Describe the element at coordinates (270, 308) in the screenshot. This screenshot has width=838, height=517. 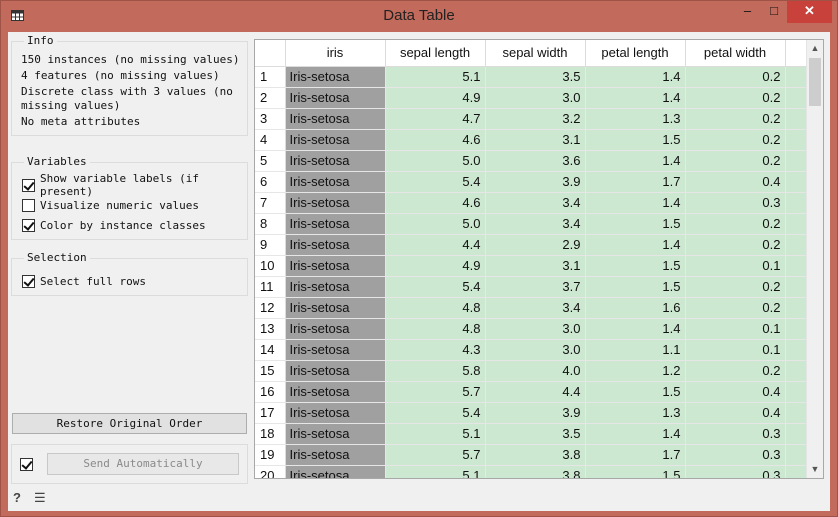
I see `row-number: 12` at that location.